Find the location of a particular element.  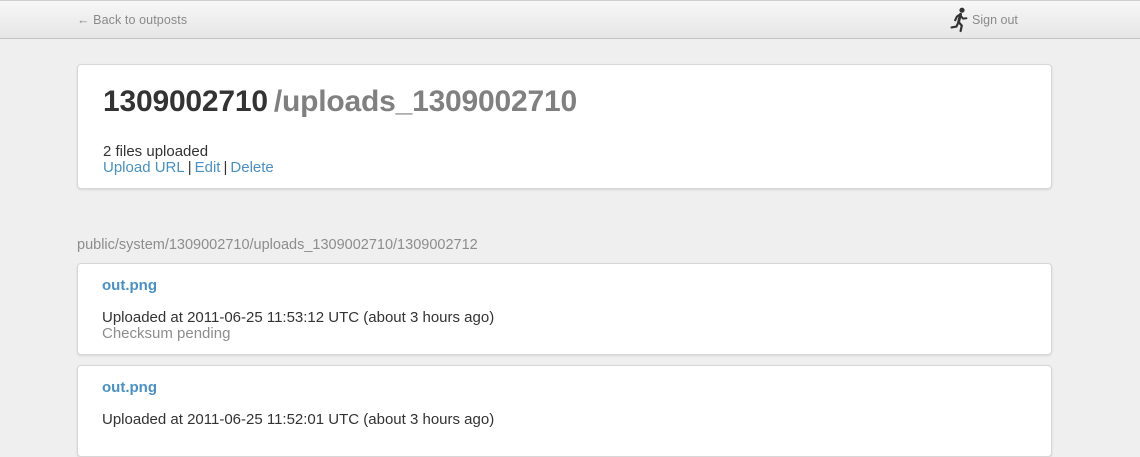

outpost-actions: Upload URL | Edit | Delete is located at coordinates (188, 167).